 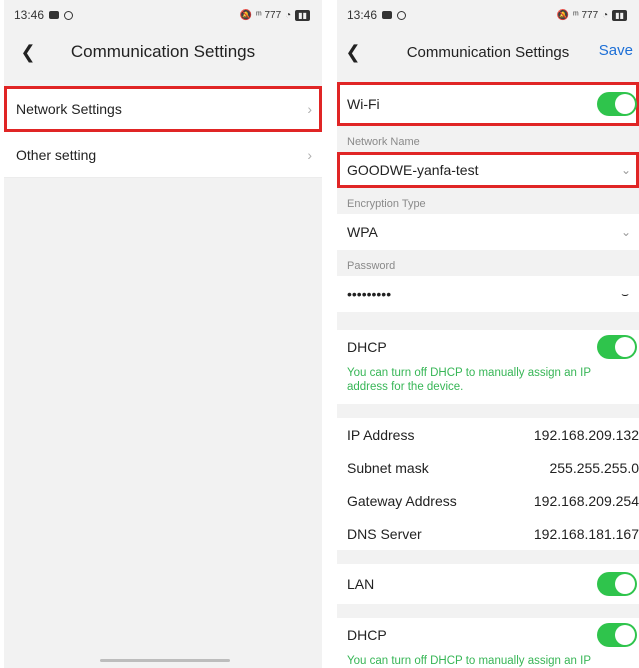 What do you see at coordinates (488, 232) in the screenshot?
I see `encryption-type-select: WPA ⌄` at bounding box center [488, 232].